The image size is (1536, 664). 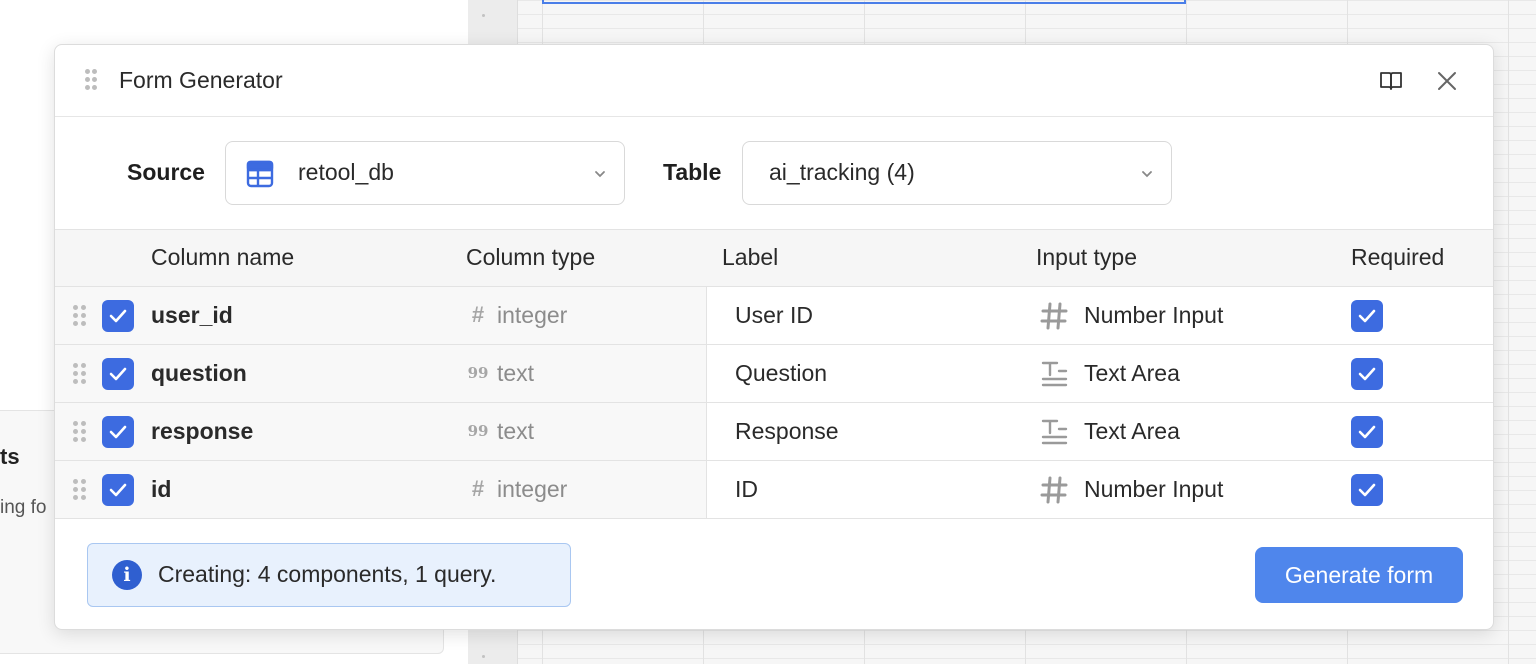 I want to click on label-field: Question, so click(x=781, y=373).